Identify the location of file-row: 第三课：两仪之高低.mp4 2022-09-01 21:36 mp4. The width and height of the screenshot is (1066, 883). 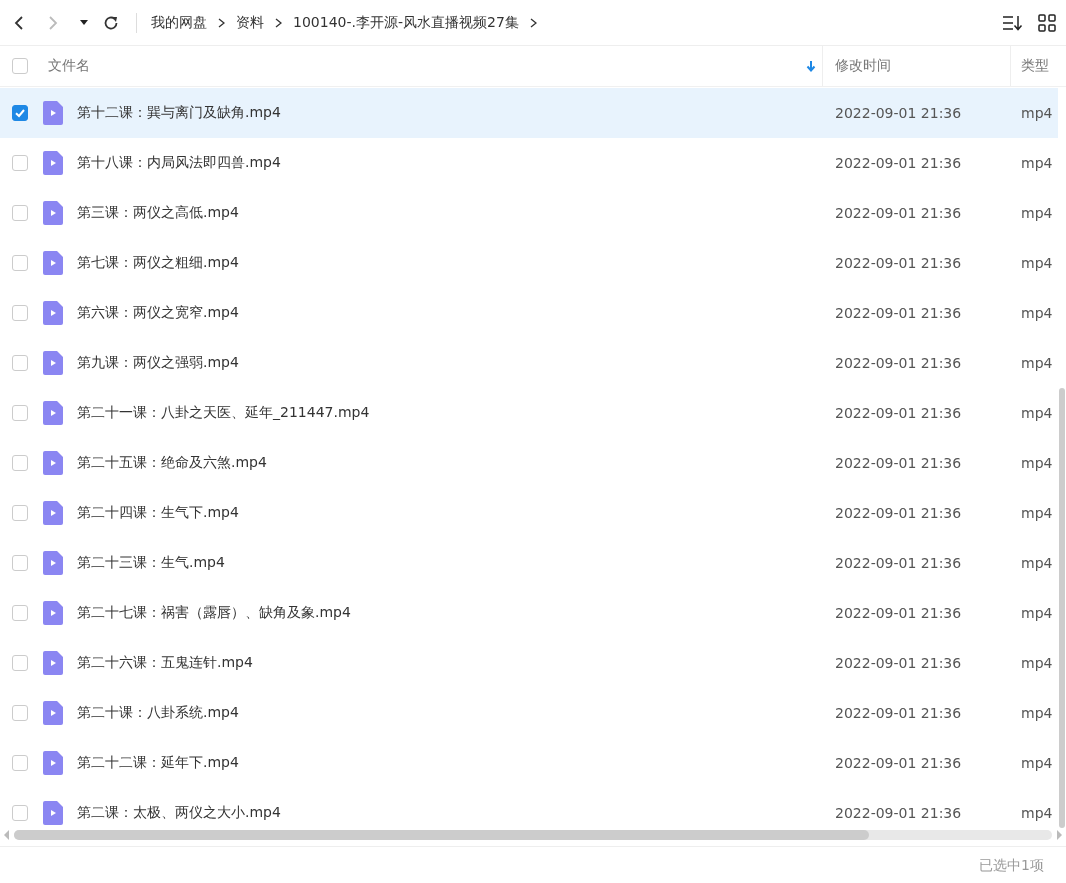
(529, 213).